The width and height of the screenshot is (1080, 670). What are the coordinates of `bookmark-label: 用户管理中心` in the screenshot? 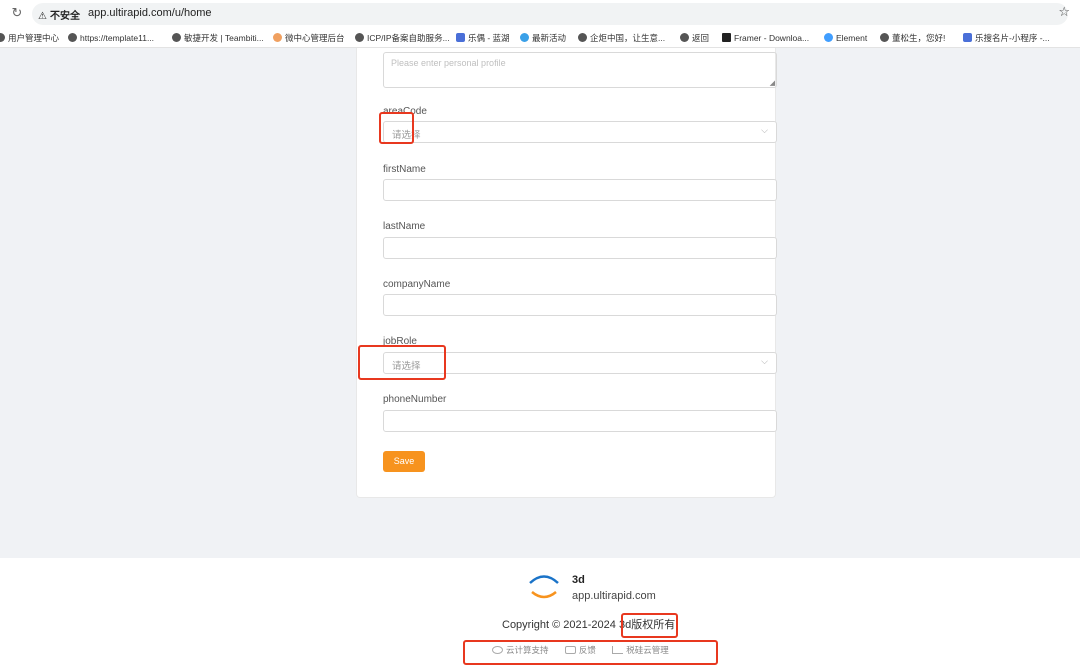 It's located at (34, 38).